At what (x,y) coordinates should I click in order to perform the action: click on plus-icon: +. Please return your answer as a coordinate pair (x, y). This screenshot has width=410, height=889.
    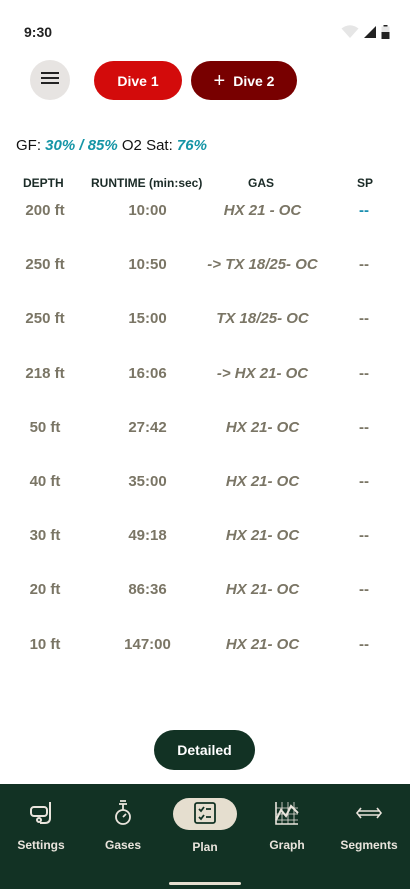
    Looking at the image, I should click on (219, 80).